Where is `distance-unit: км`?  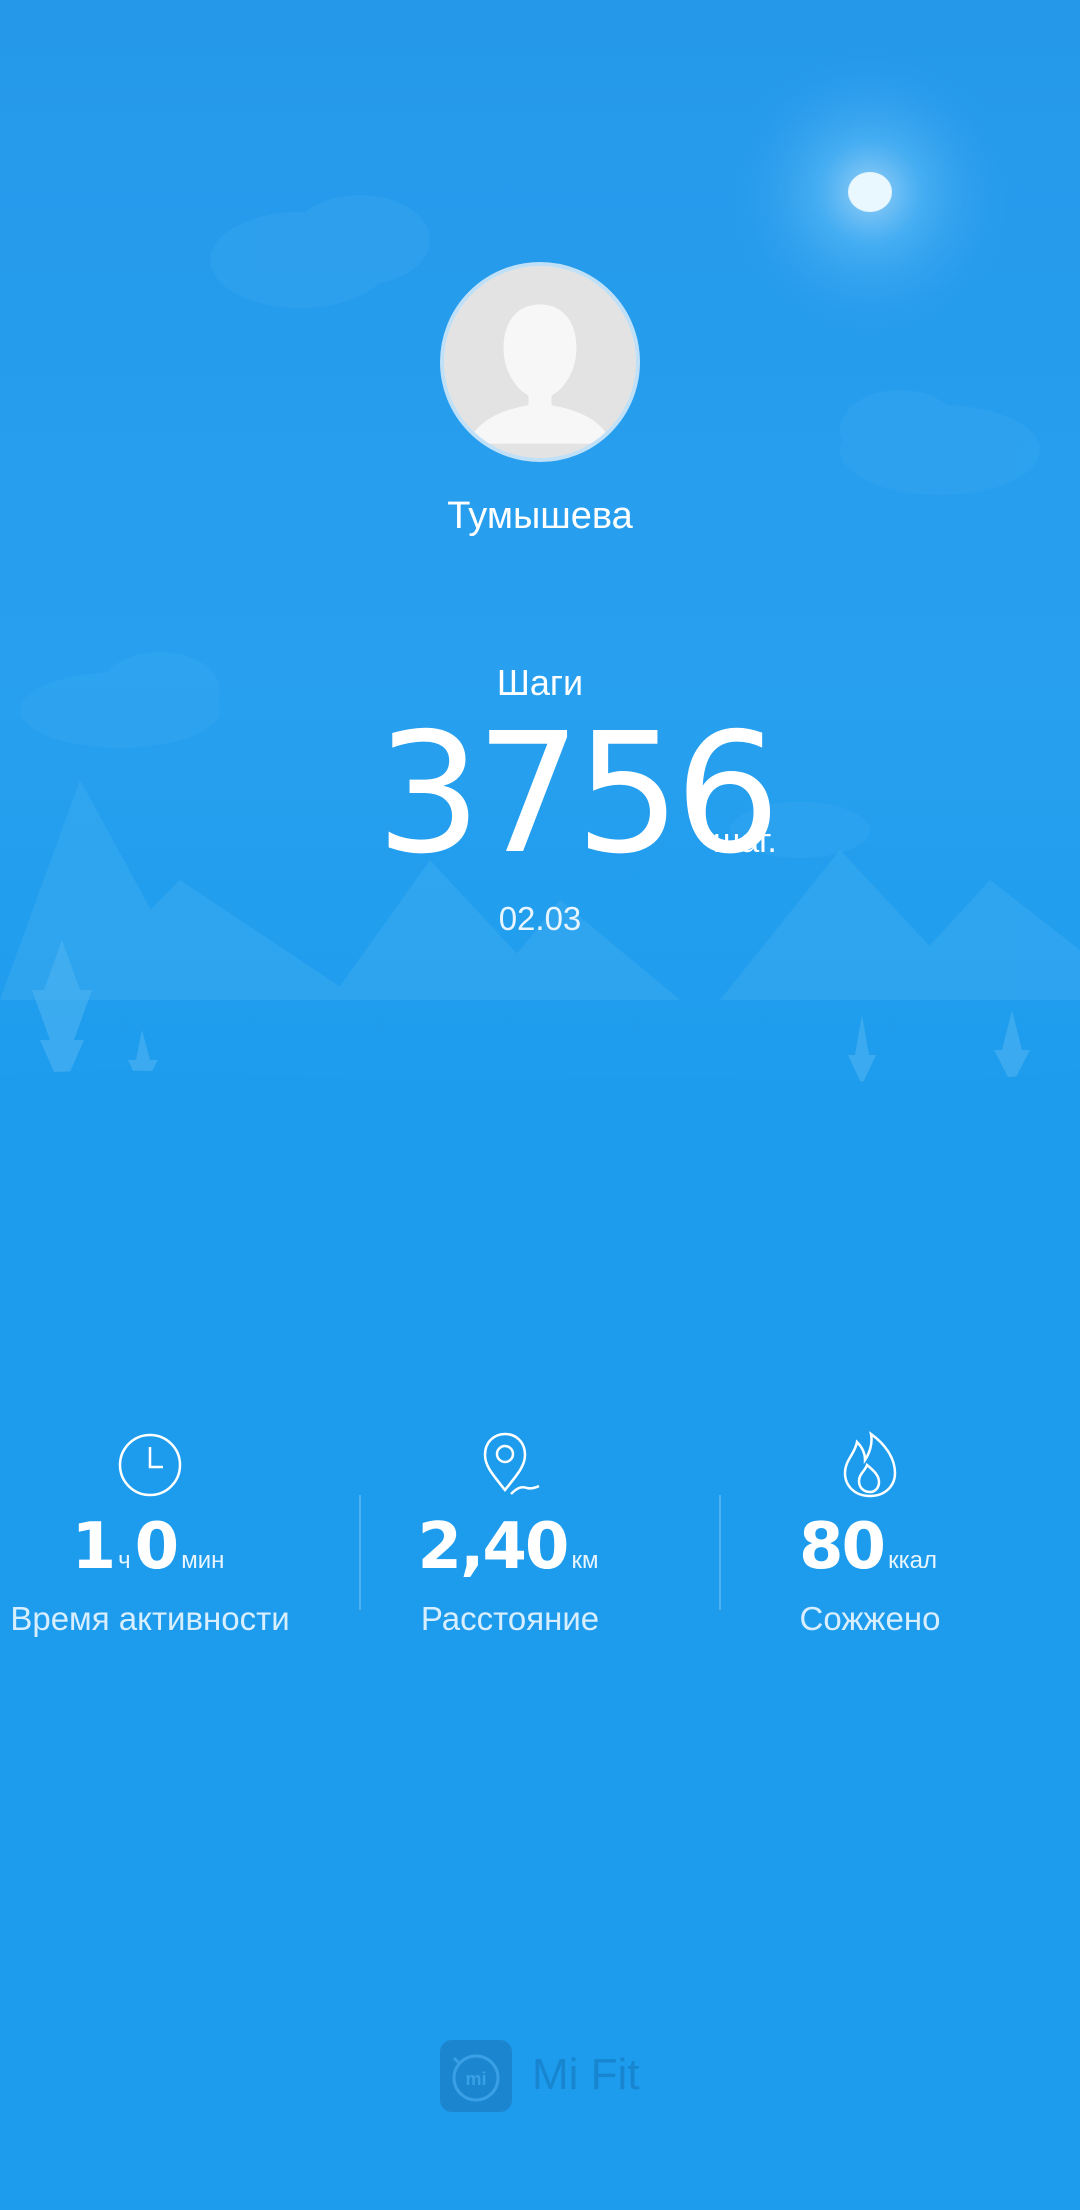 distance-unit: км is located at coordinates (585, 1560).